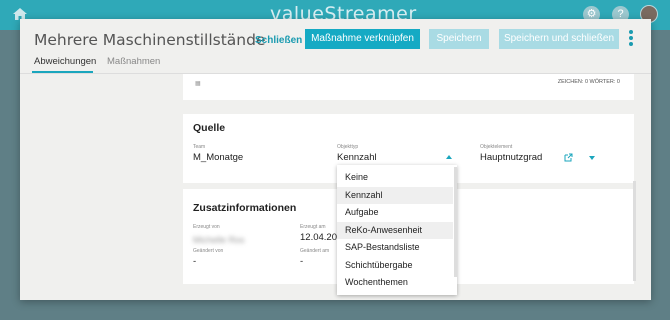 This screenshot has width=670, height=320. Describe the element at coordinates (195, 261) in the screenshot. I see `changed-by-value: -` at that location.